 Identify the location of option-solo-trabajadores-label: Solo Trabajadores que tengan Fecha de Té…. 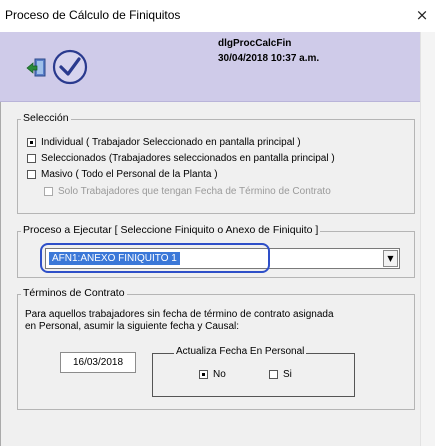
(194, 191).